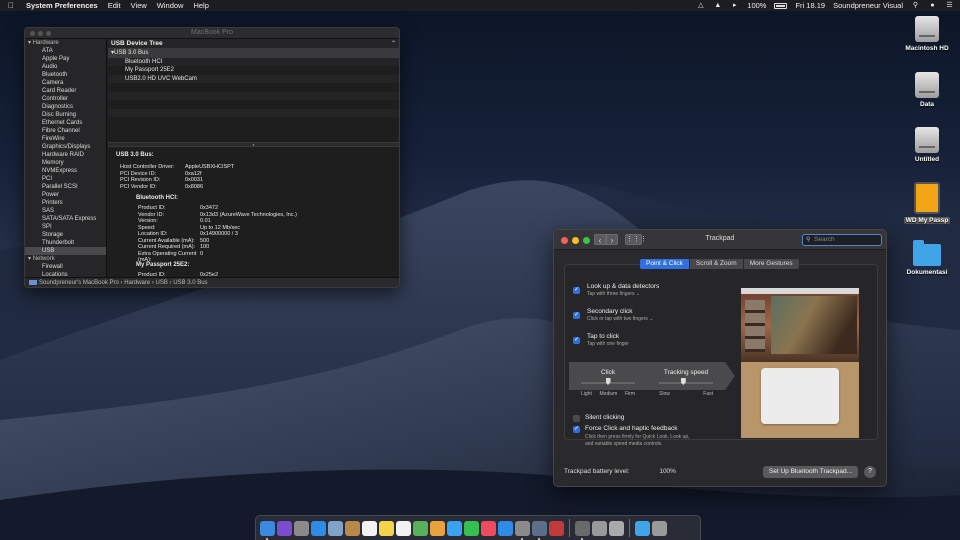  I want to click on notes-icon, so click(386, 528).